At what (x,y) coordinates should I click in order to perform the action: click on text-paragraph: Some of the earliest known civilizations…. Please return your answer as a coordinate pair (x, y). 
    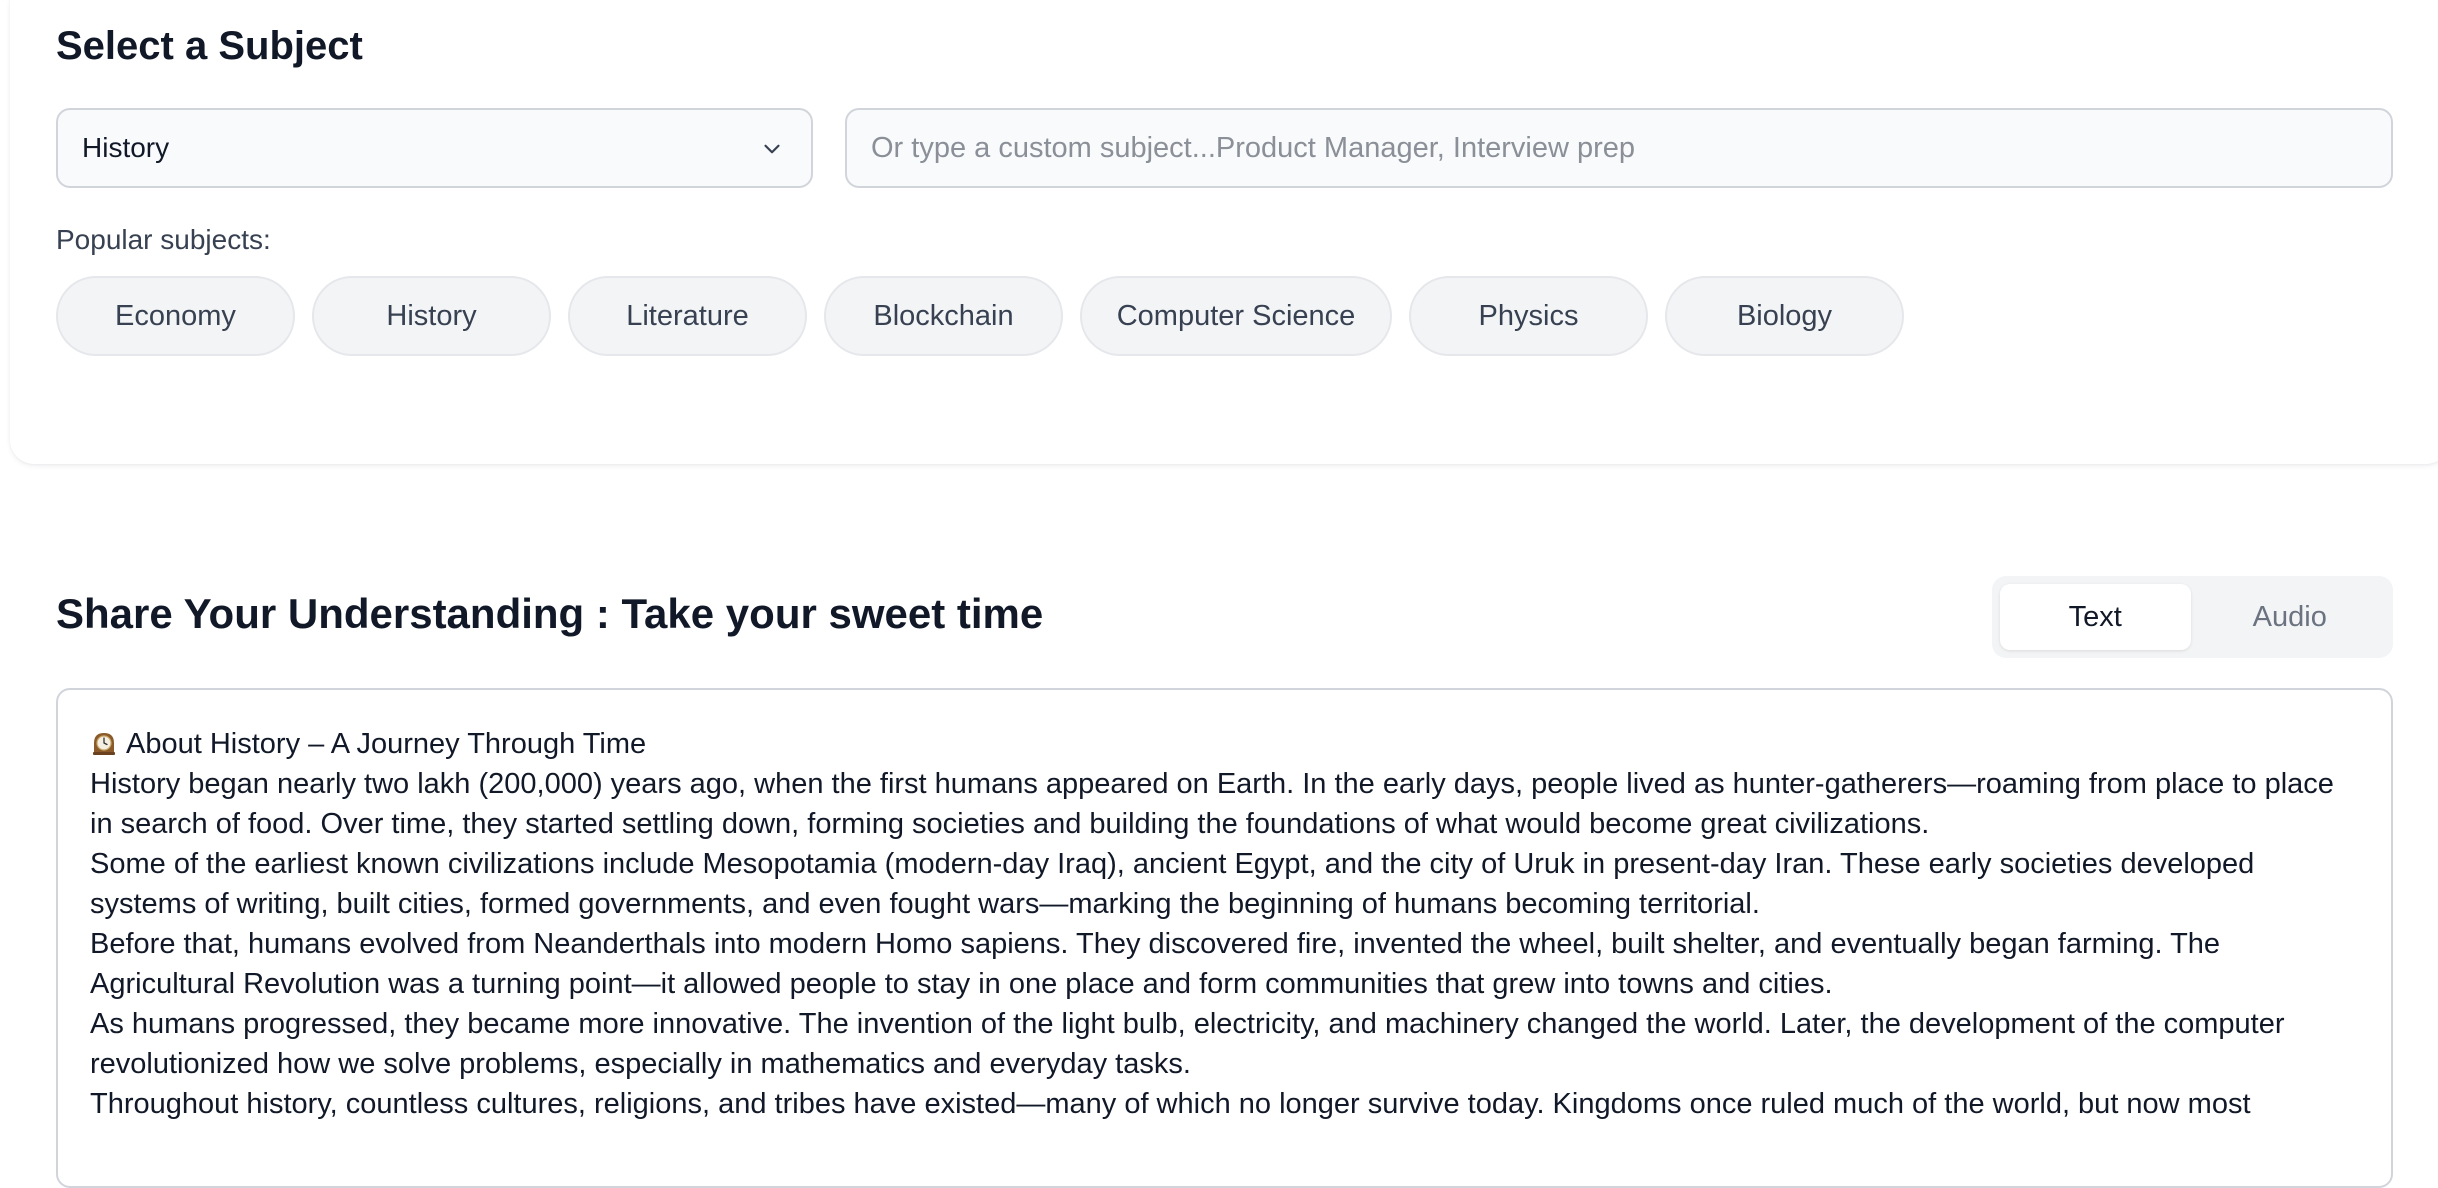
    Looking at the image, I should click on (1172, 884).